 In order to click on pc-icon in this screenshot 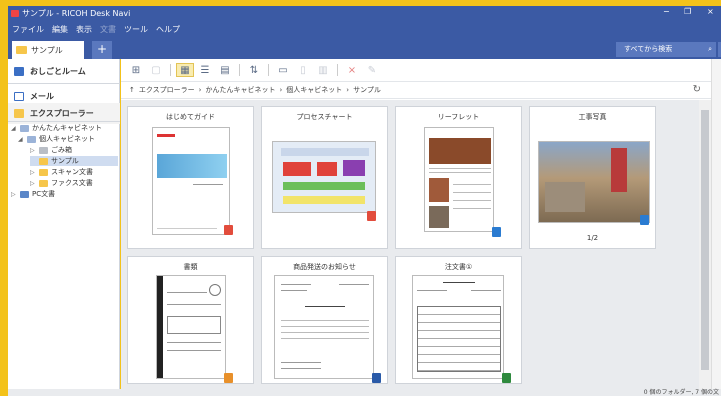, I will do `click(24, 194)`.